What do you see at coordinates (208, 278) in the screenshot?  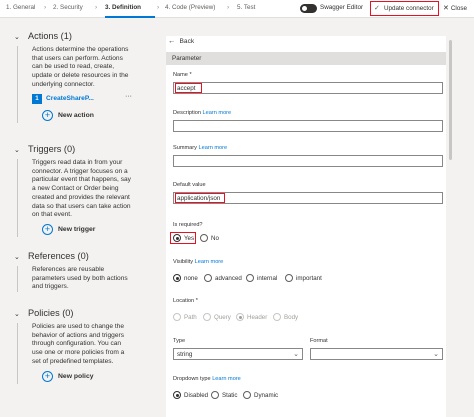 I see `visibility-advanced-radio` at bounding box center [208, 278].